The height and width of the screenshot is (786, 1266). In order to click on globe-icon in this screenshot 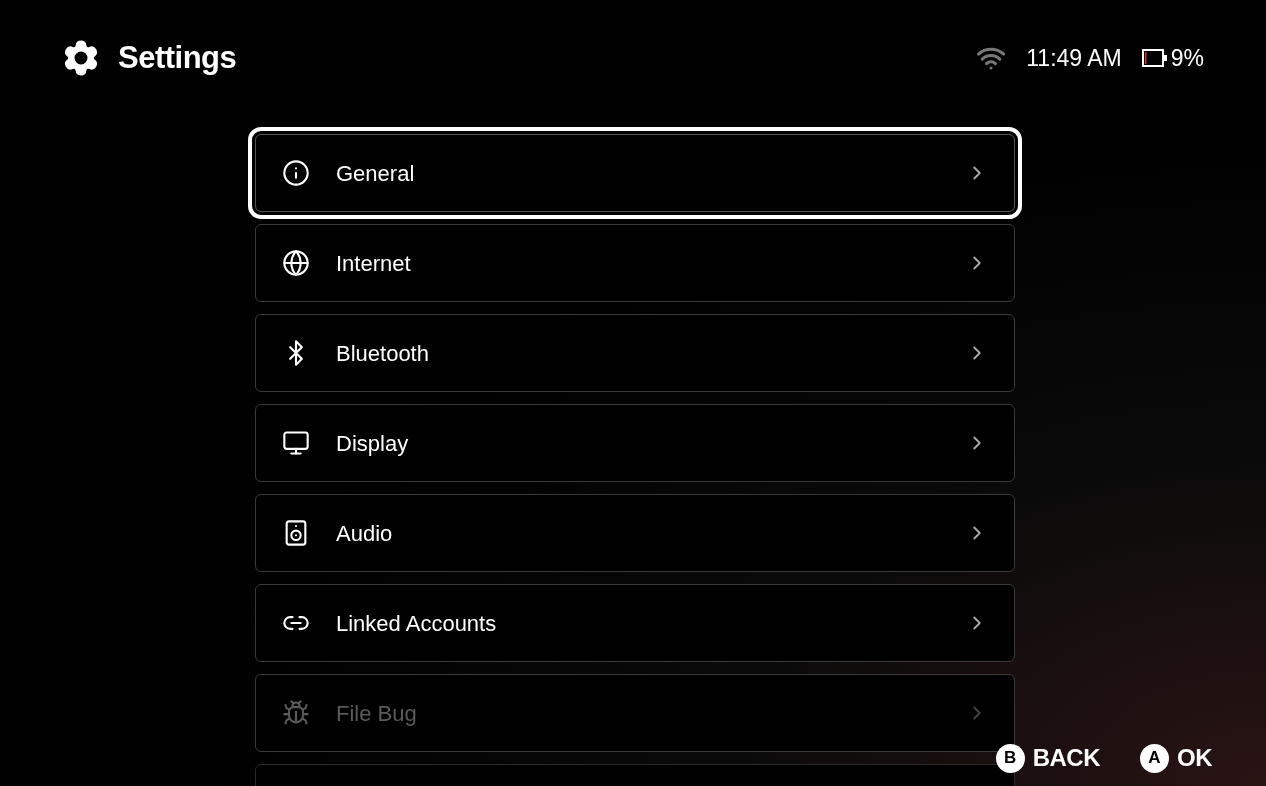, I will do `click(296, 263)`.